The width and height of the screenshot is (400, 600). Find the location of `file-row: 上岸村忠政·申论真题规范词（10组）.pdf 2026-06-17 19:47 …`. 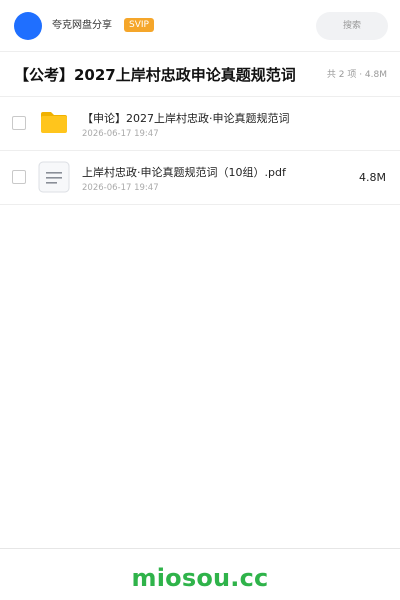

file-row: 上岸村忠政·申论真题规范词（10组）.pdf 2026-06-17 19:47 … is located at coordinates (200, 178).